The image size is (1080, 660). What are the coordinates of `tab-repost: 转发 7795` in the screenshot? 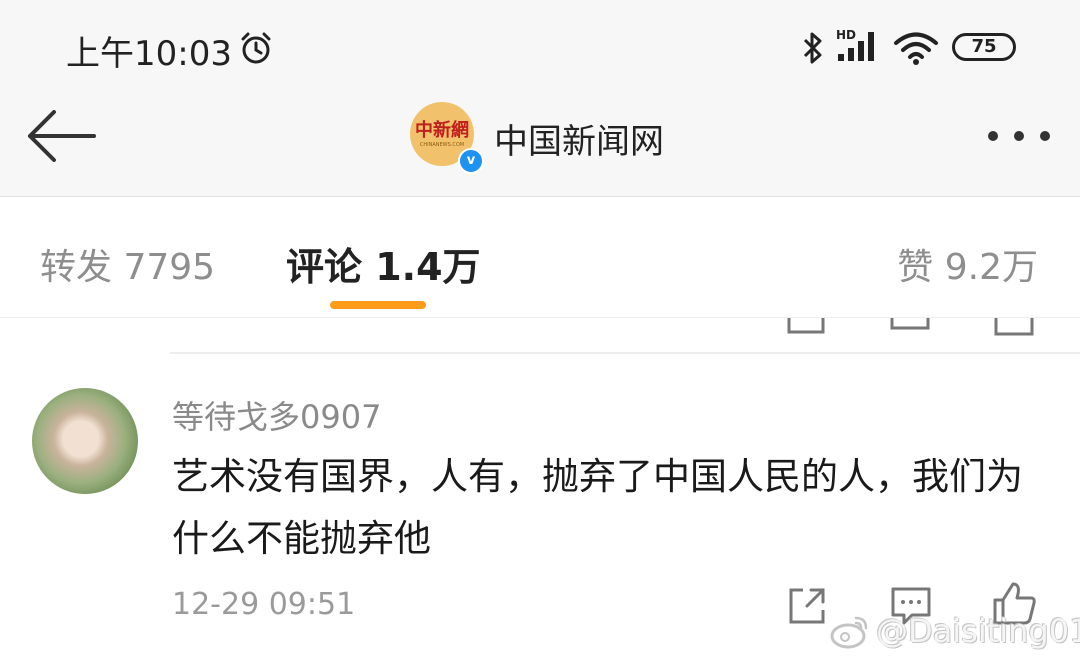 It's located at (127, 264).